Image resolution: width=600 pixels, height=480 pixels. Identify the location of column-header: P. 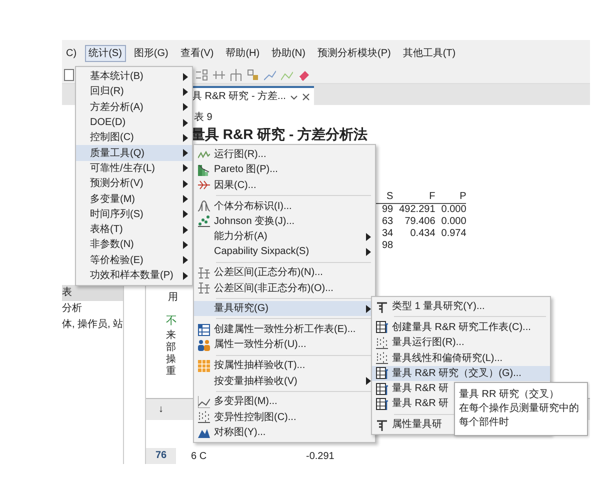
(450, 197).